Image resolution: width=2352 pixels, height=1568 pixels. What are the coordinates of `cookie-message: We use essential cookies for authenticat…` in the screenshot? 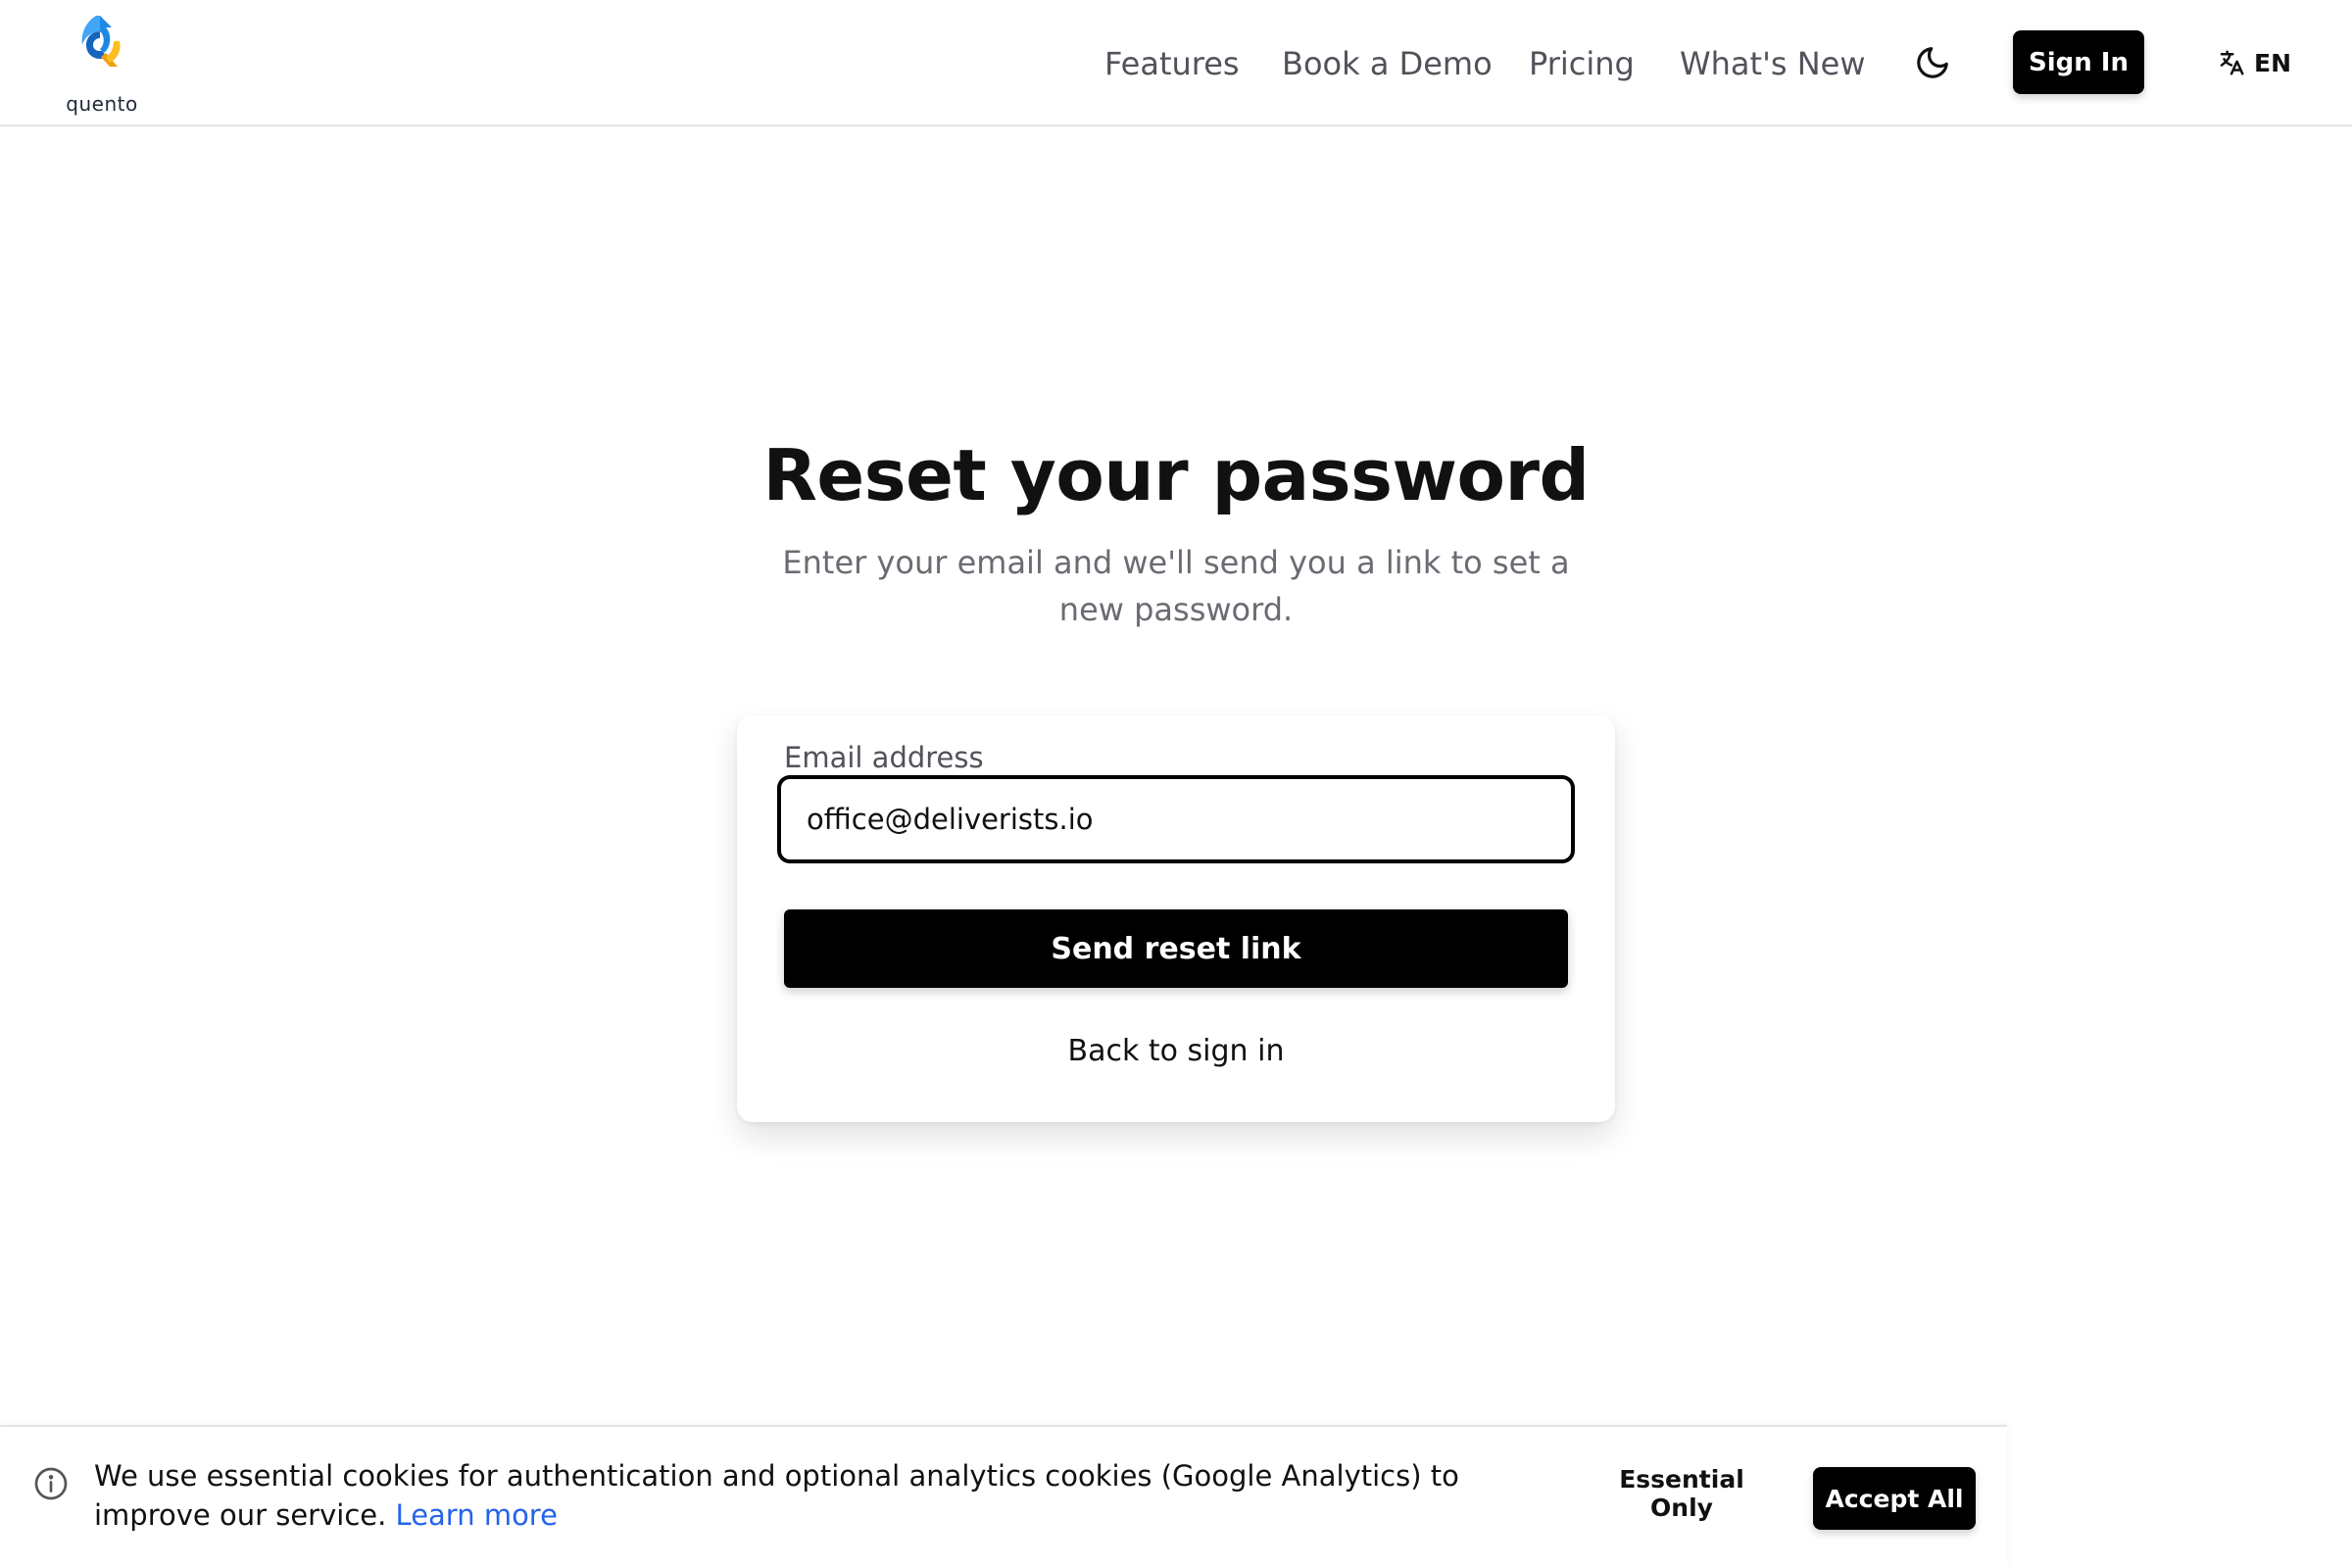 It's located at (819, 1495).